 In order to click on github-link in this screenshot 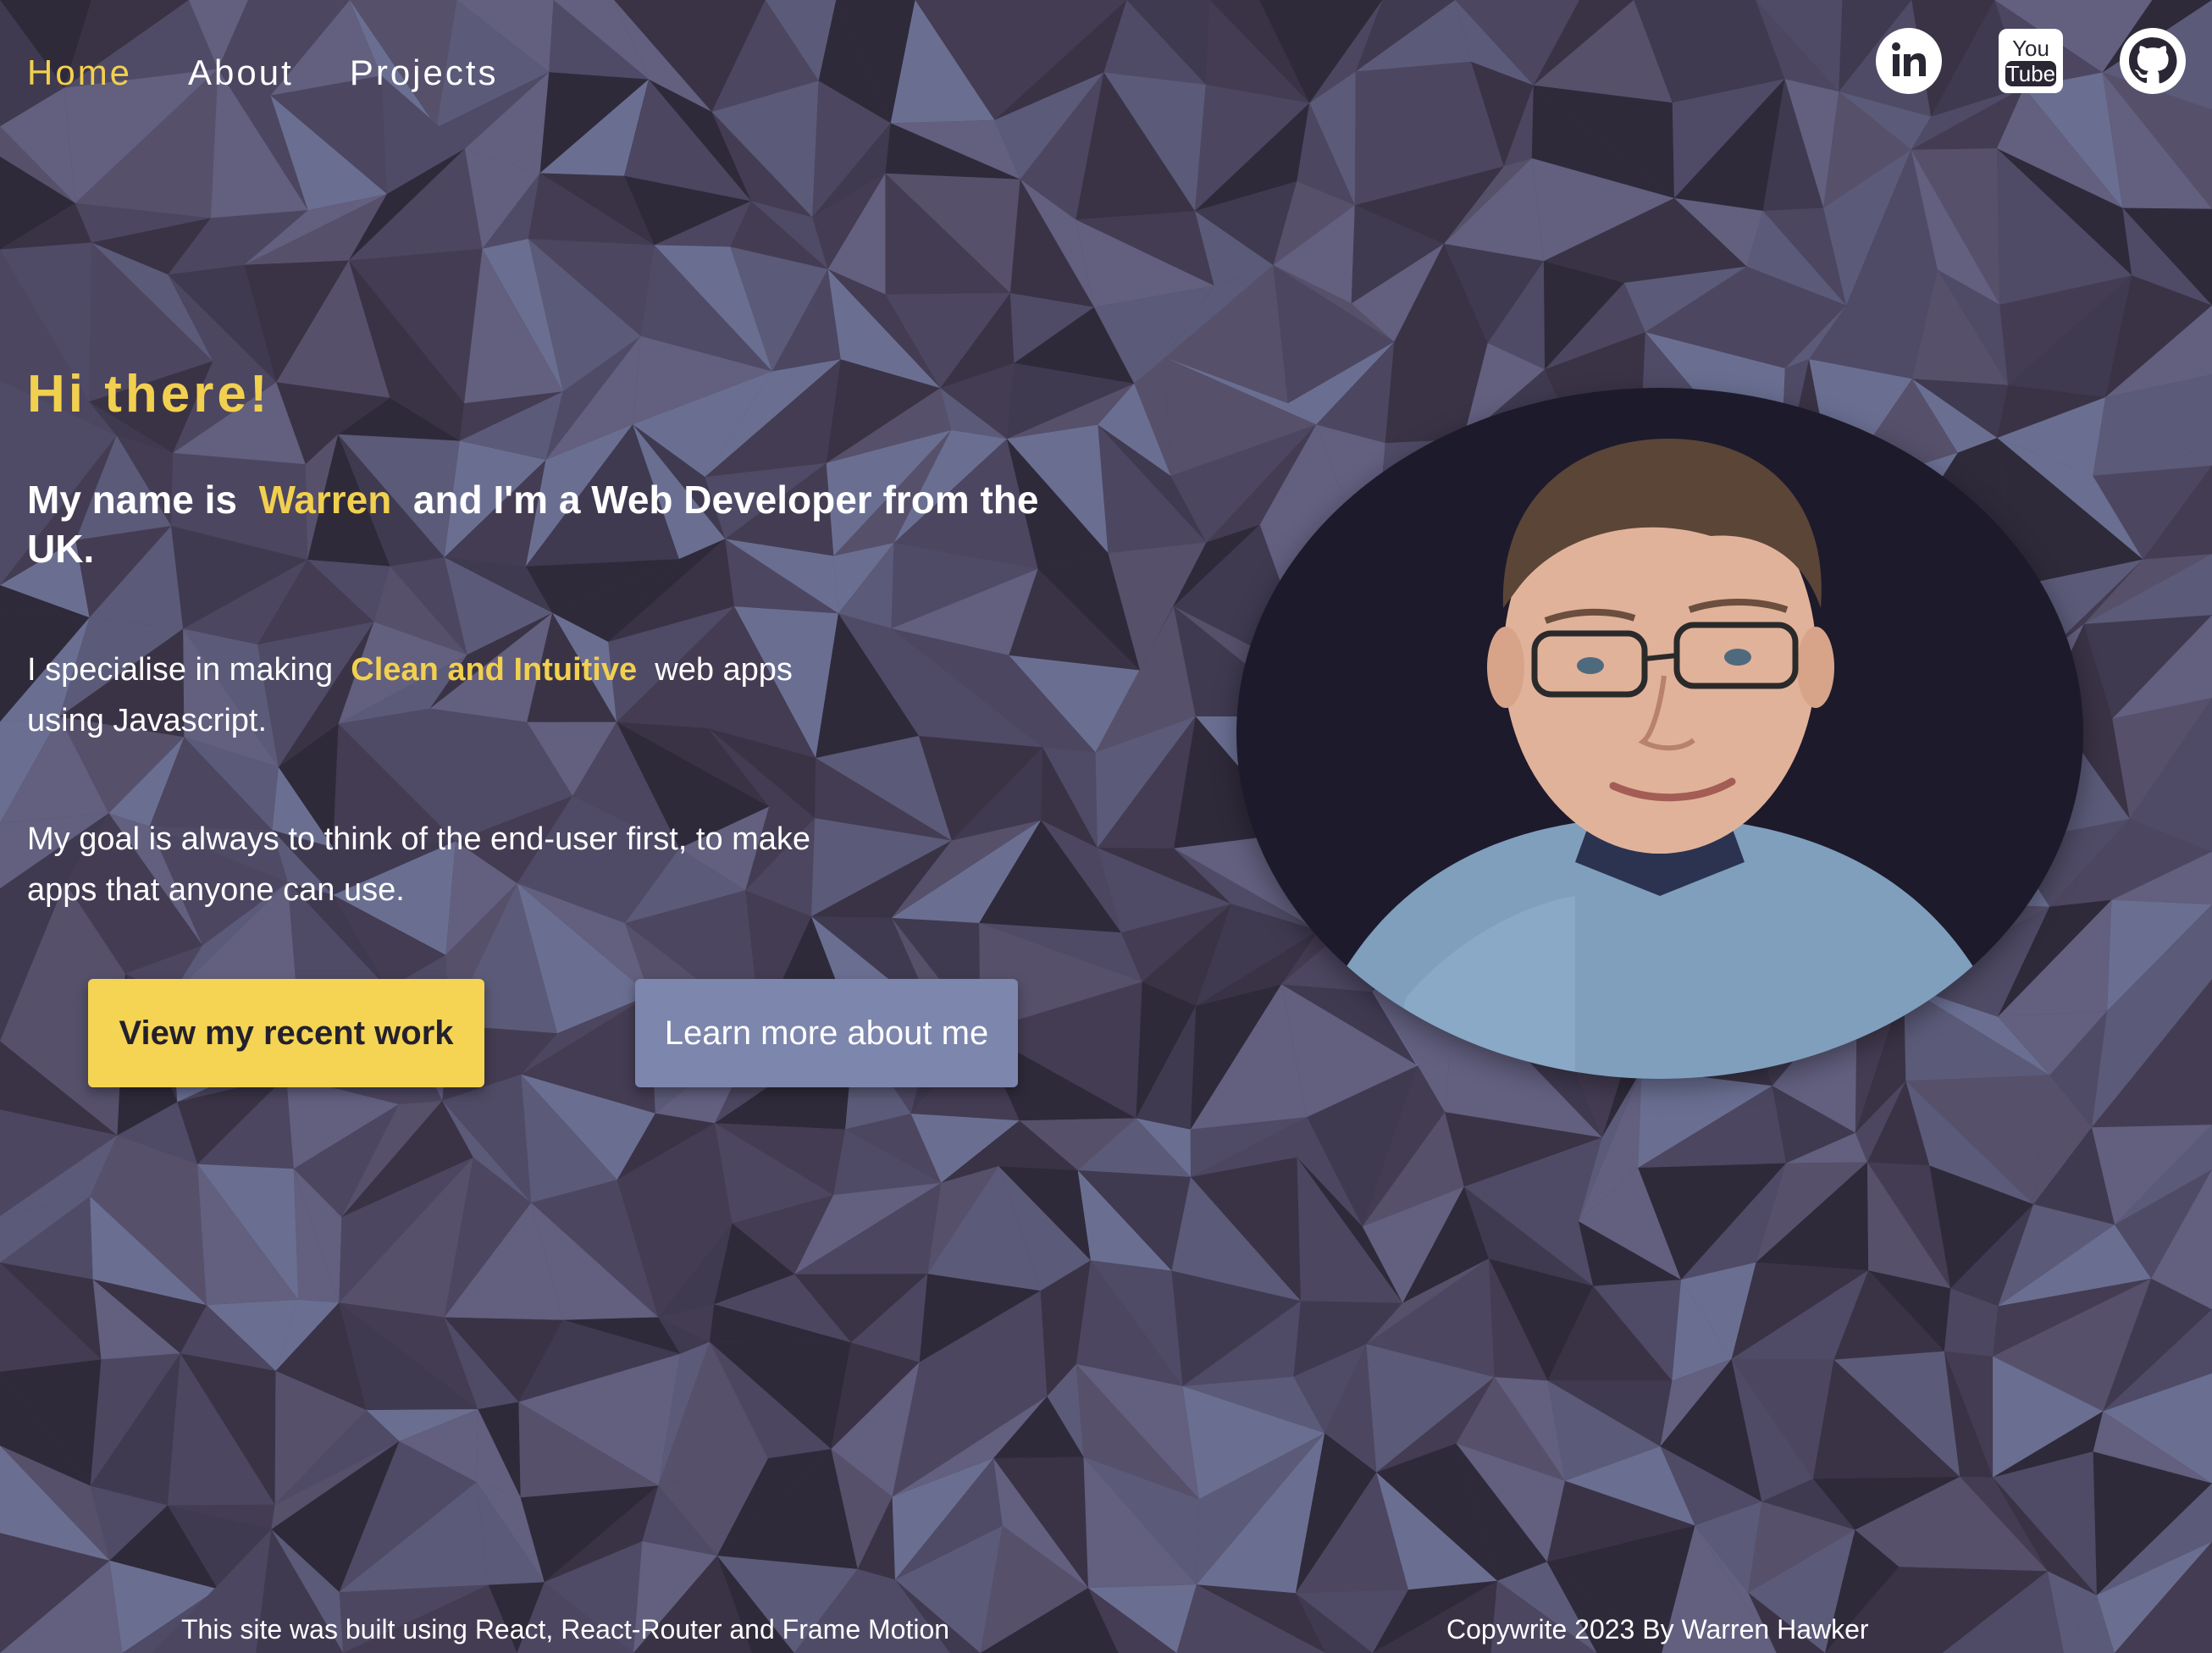, I will do `click(2153, 61)`.